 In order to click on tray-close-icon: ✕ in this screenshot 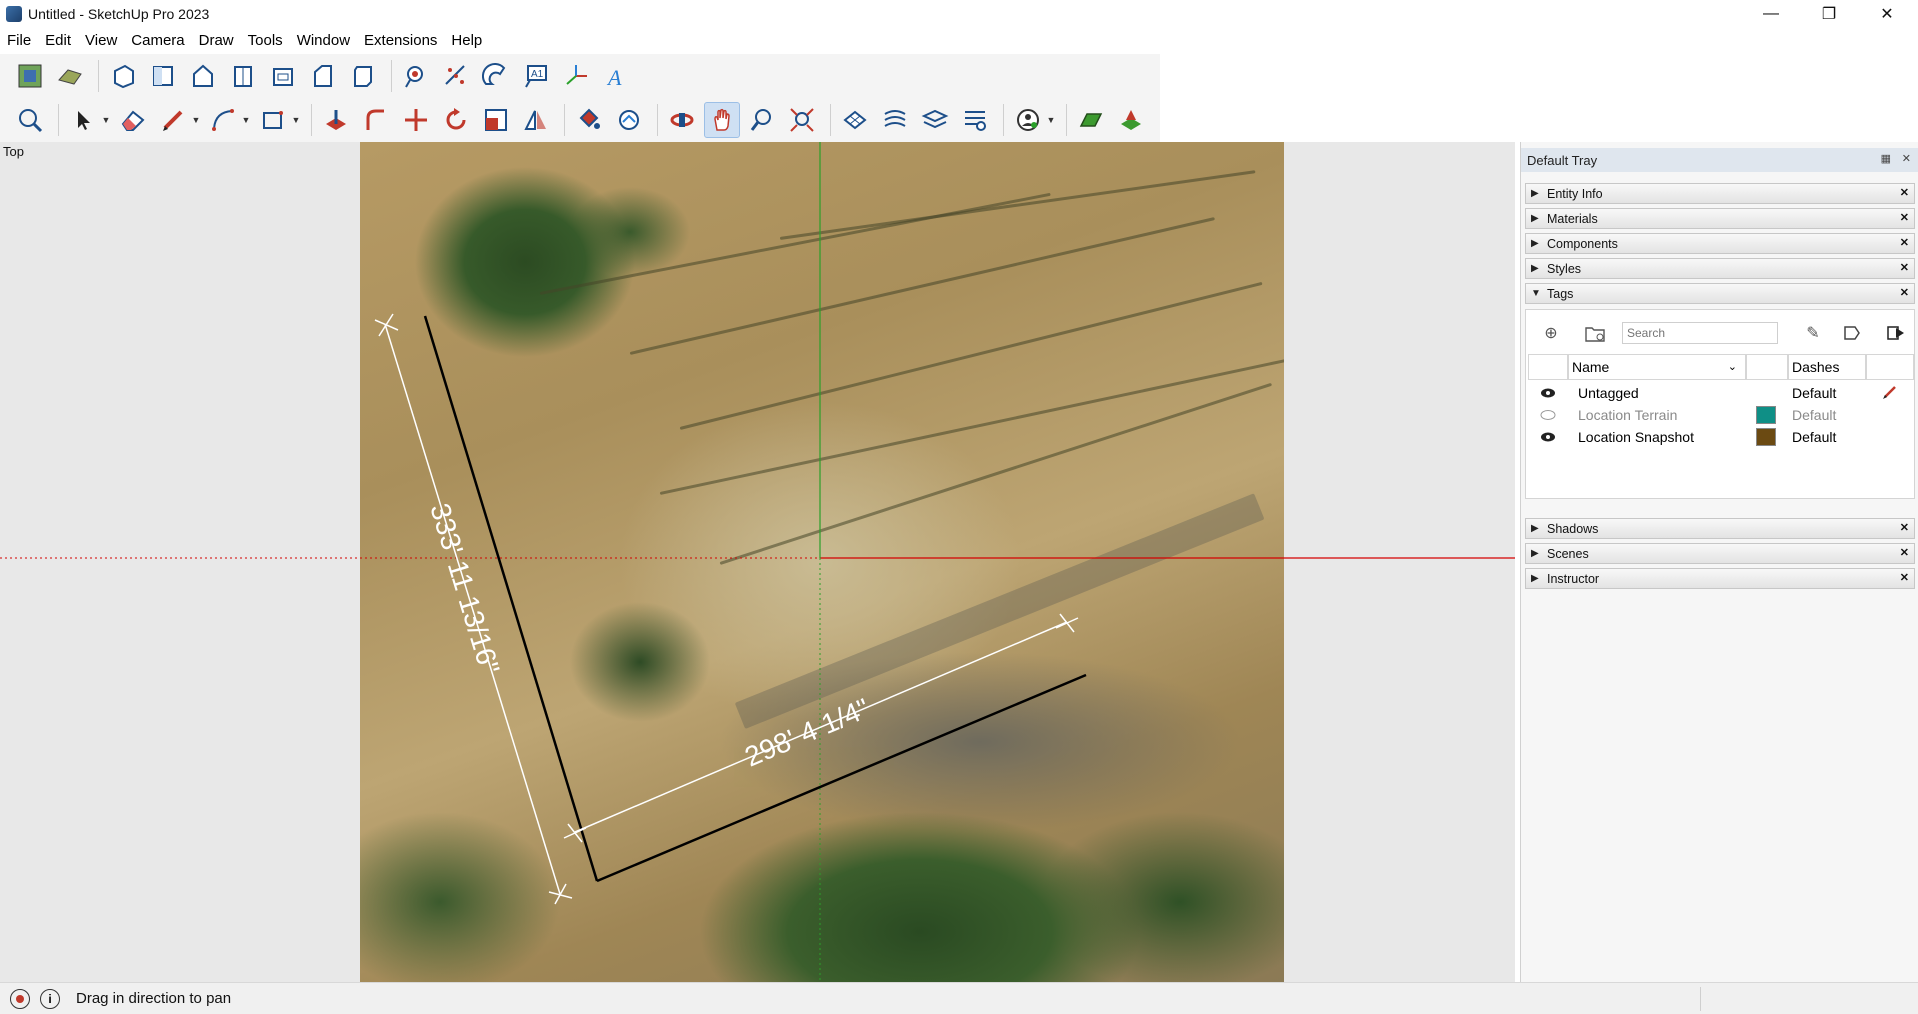, I will do `click(1906, 158)`.